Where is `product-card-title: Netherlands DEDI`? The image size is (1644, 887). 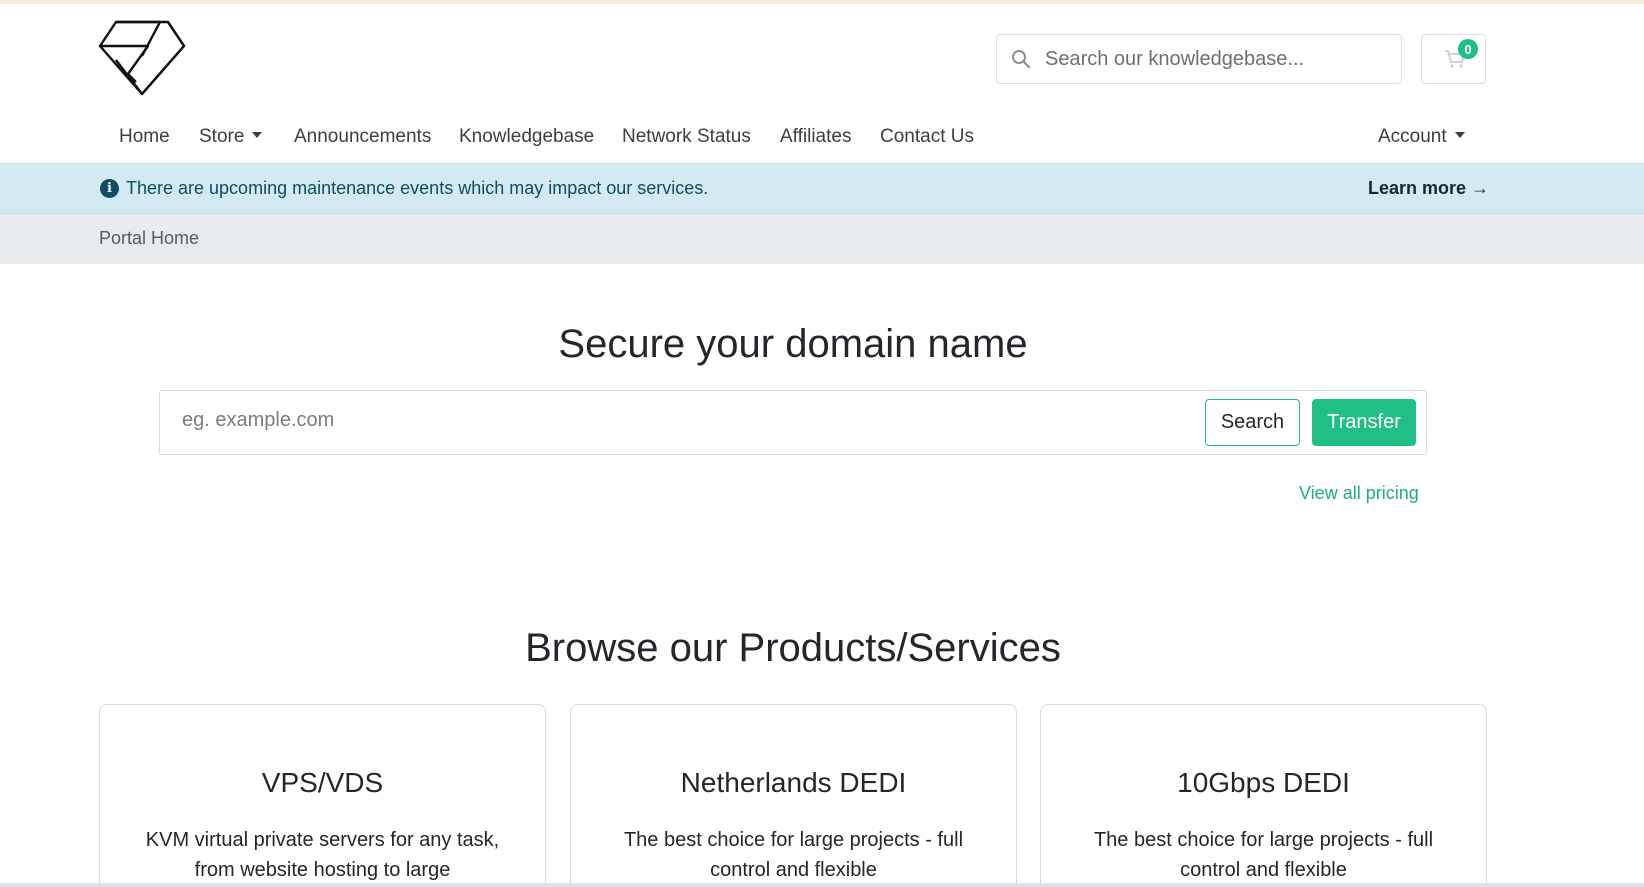
product-card-title: Netherlands DEDI is located at coordinates (793, 782).